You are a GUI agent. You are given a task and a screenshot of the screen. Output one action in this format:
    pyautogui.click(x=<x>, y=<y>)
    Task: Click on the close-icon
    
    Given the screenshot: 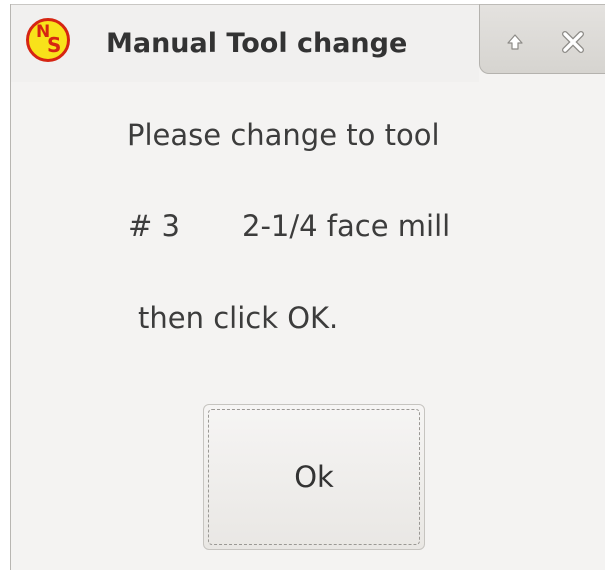 What is the action you would take?
    pyautogui.click(x=573, y=42)
    